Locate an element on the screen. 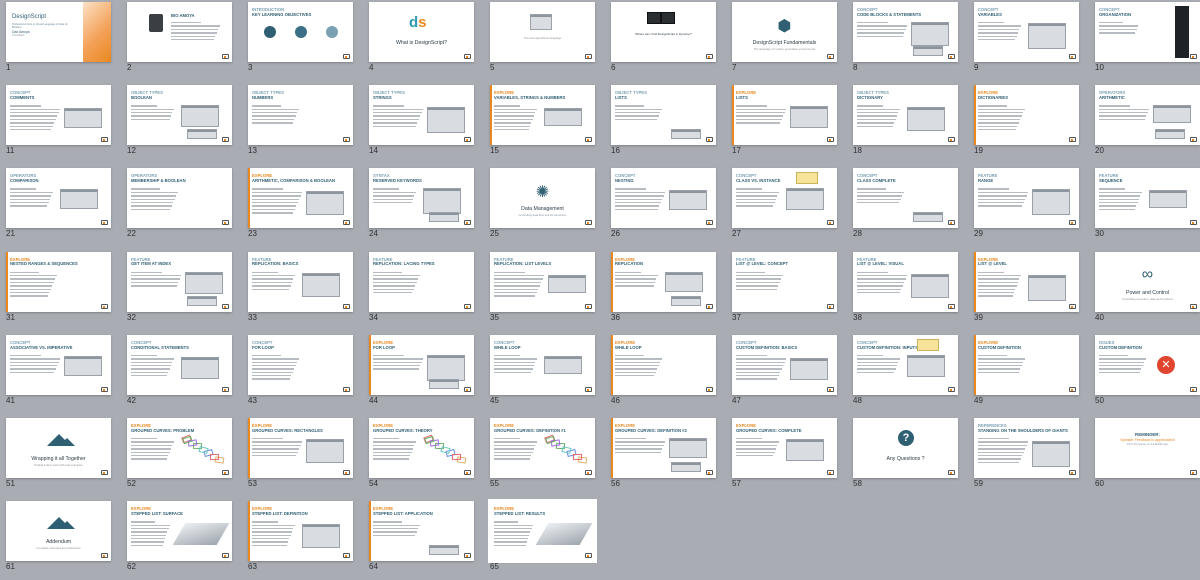 This screenshot has height=580, width=1200. slide-canvas: Feature Sequence is located at coordinates (1147, 198).